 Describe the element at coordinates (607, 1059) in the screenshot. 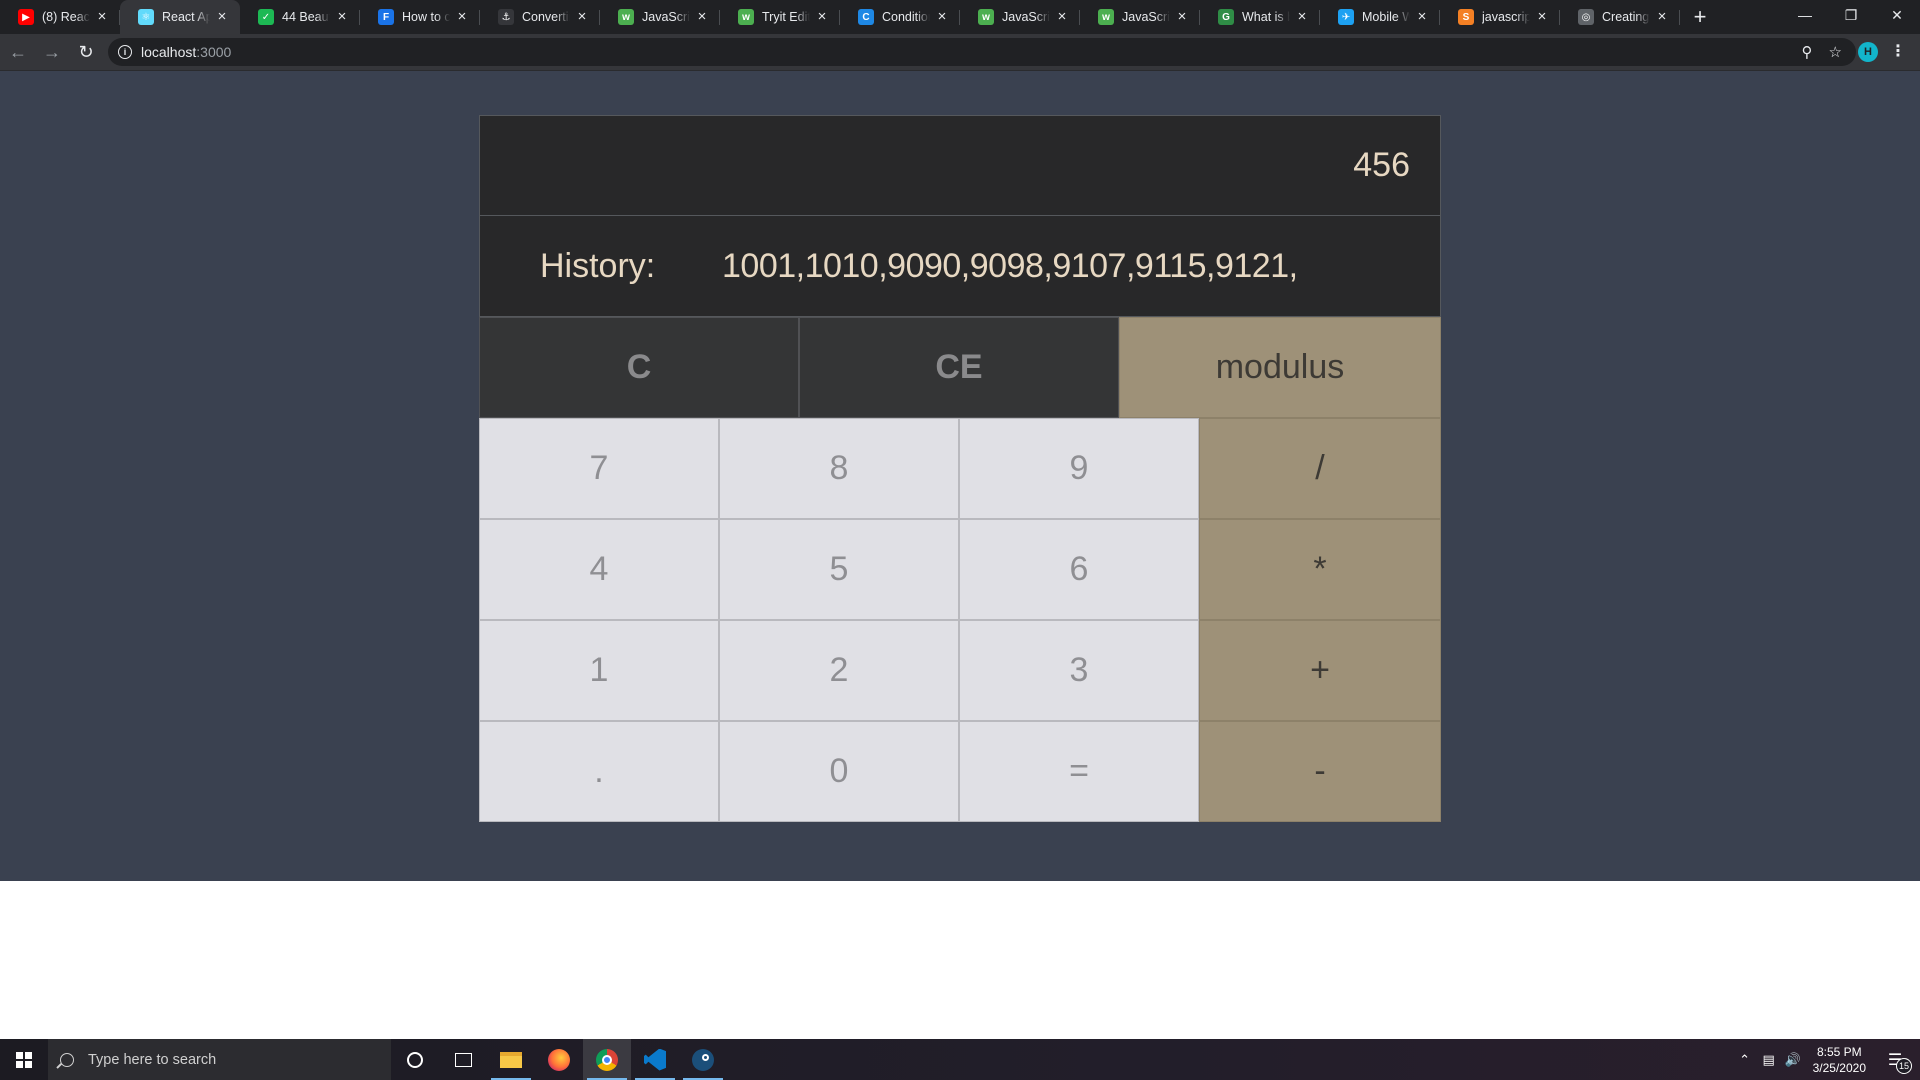

I see `chrome-button` at that location.